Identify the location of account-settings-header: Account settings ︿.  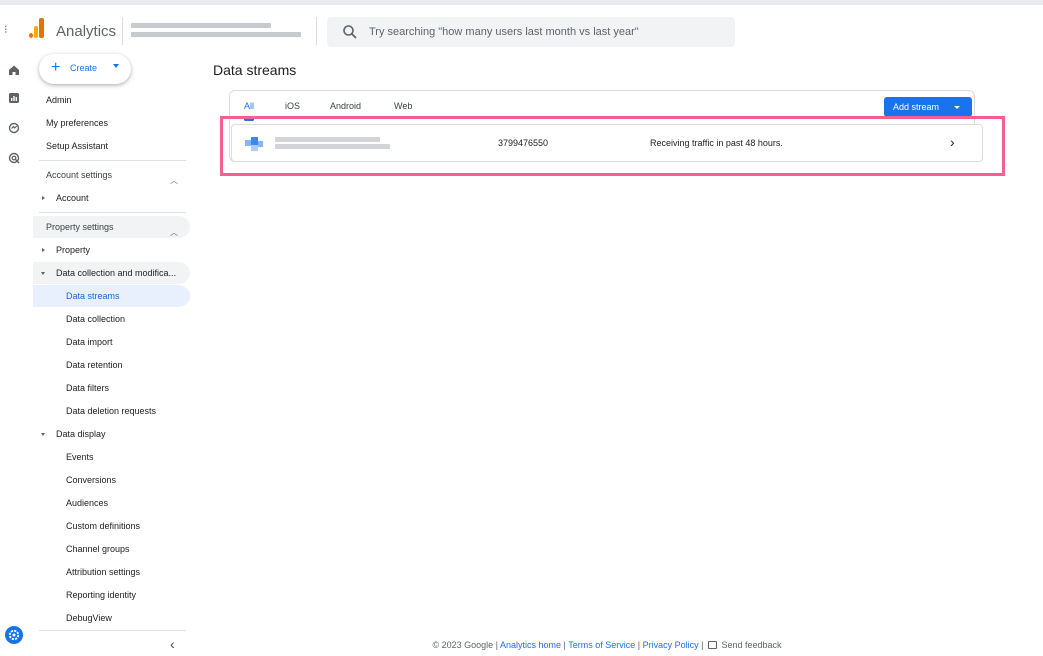
(111, 175).